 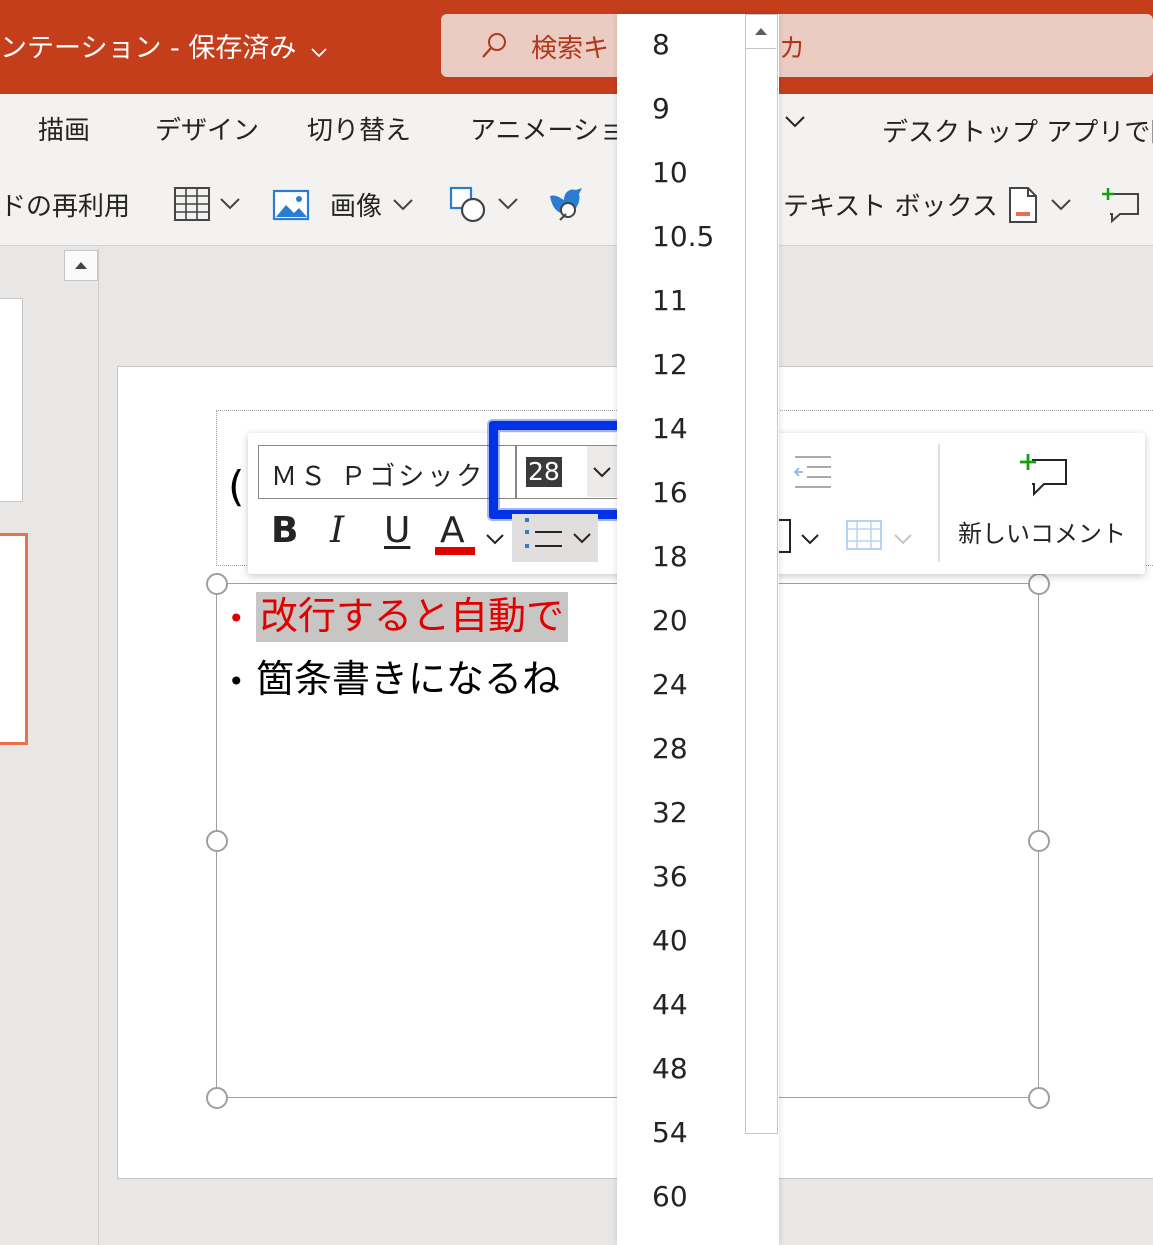 What do you see at coordinates (670, 812) in the screenshot?
I see `font-size-option: 32` at bounding box center [670, 812].